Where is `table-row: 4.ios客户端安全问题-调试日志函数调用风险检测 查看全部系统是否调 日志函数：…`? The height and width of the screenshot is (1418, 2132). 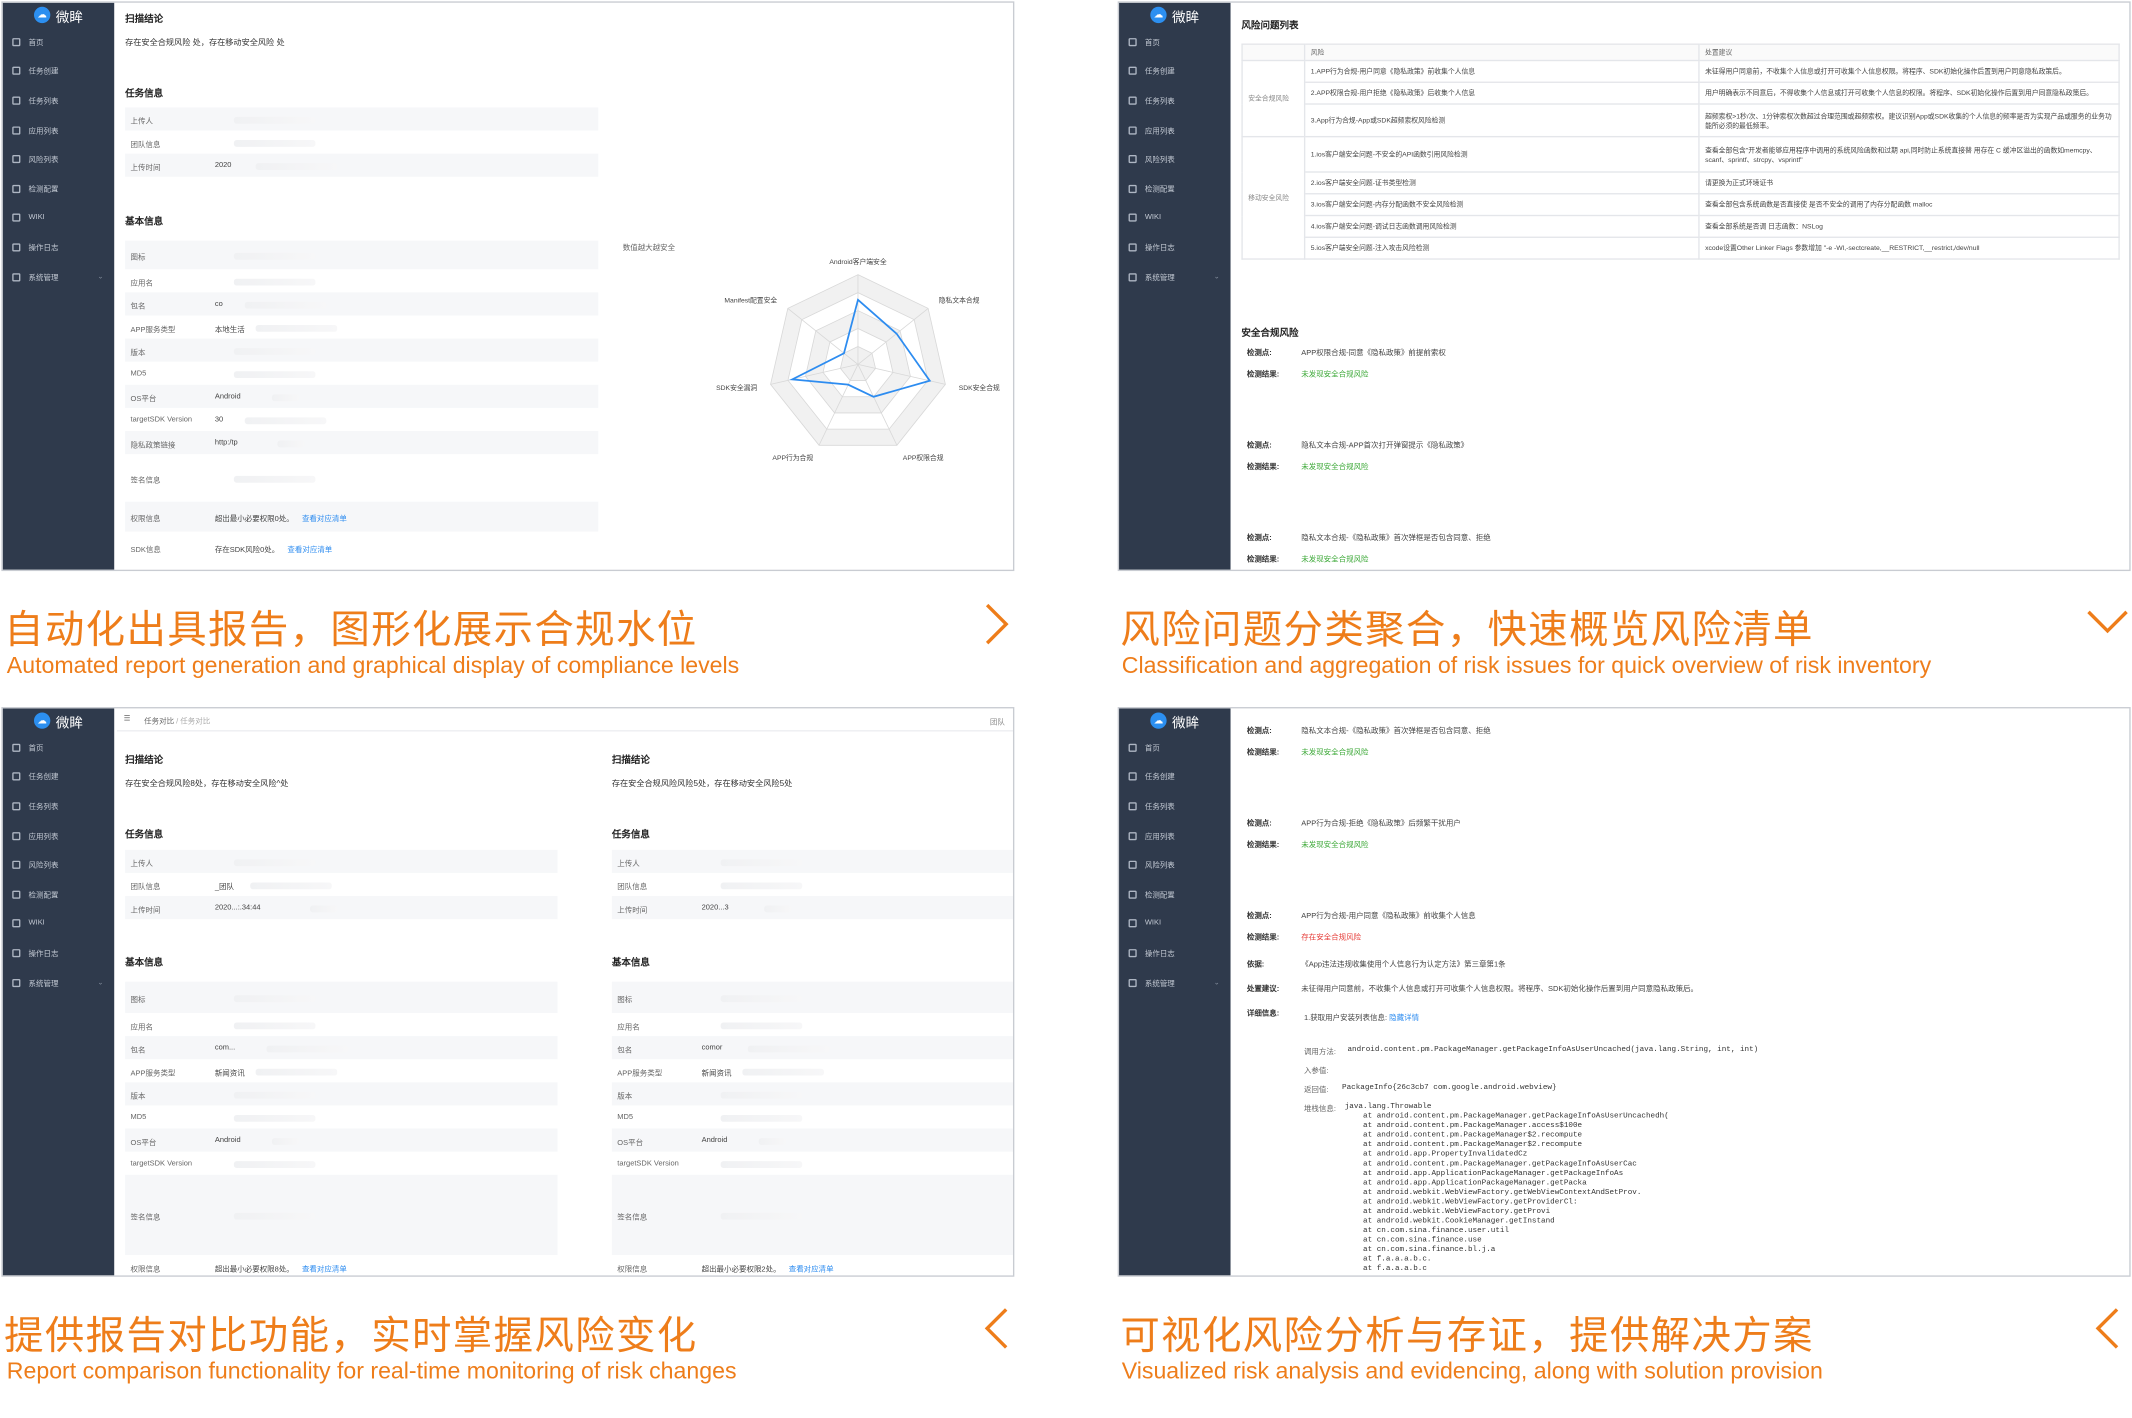 table-row: 4.ios客户端安全问题-调试日志函数调用风险检测 查看全部系统是否调 日志函数：… is located at coordinates (1681, 226).